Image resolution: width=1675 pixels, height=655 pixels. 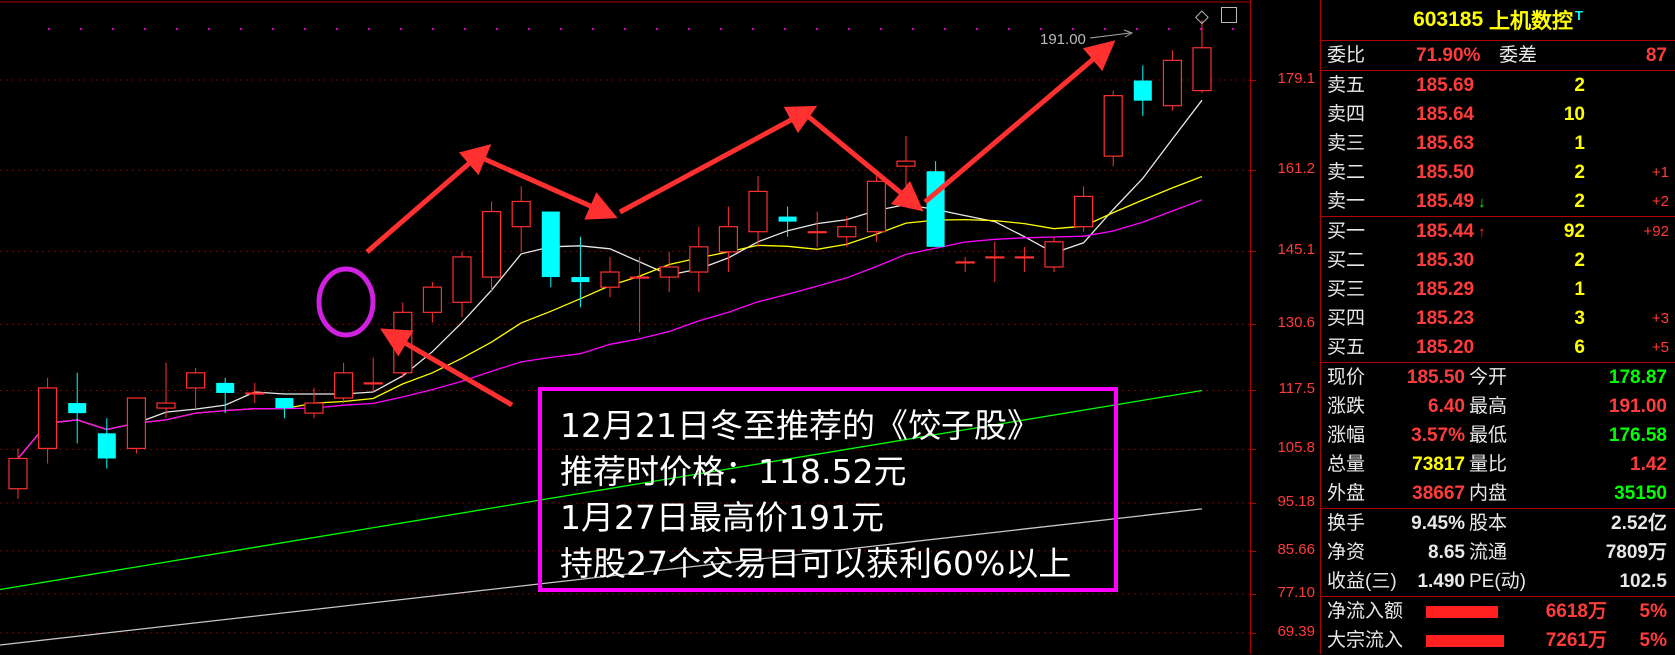 What do you see at coordinates (1296, 448) in the screenshot?
I see `y-tick-label: 105.8` at bounding box center [1296, 448].